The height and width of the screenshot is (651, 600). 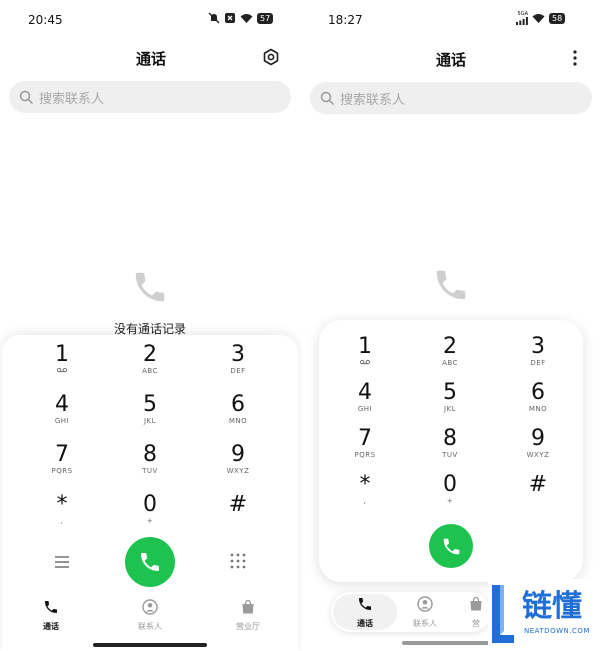 What do you see at coordinates (503, 614) in the screenshot?
I see `watermark-l-mark` at bounding box center [503, 614].